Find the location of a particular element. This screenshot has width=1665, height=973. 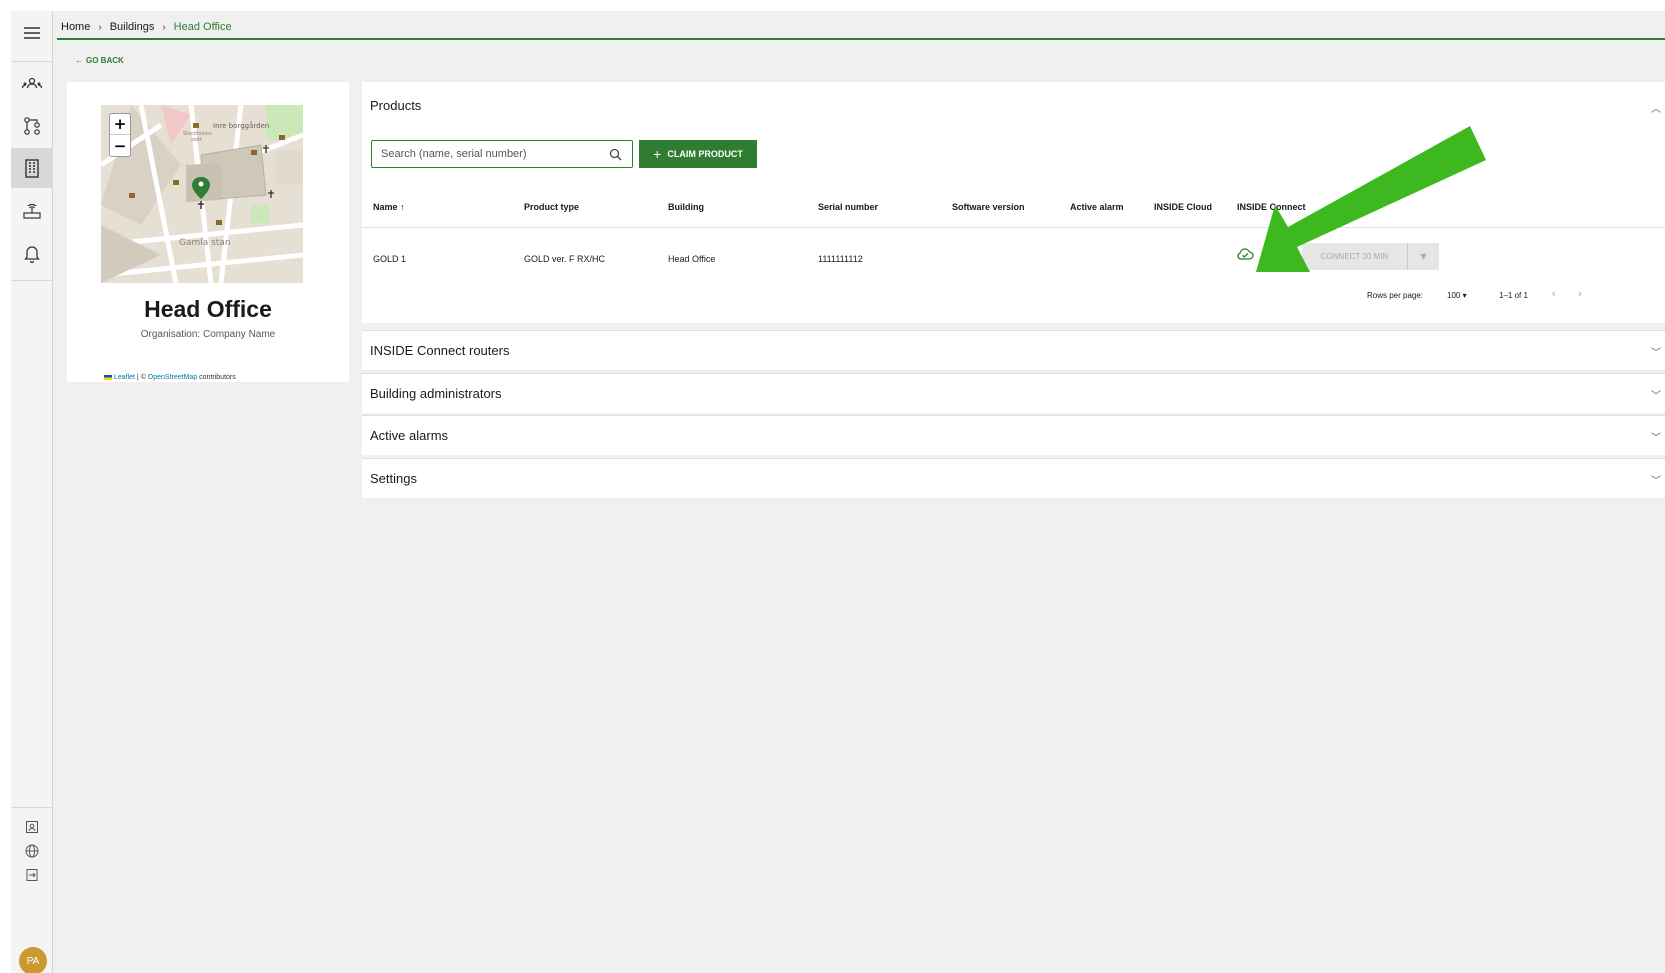

routers-title: INSIDE Connect routers is located at coordinates (440, 350).